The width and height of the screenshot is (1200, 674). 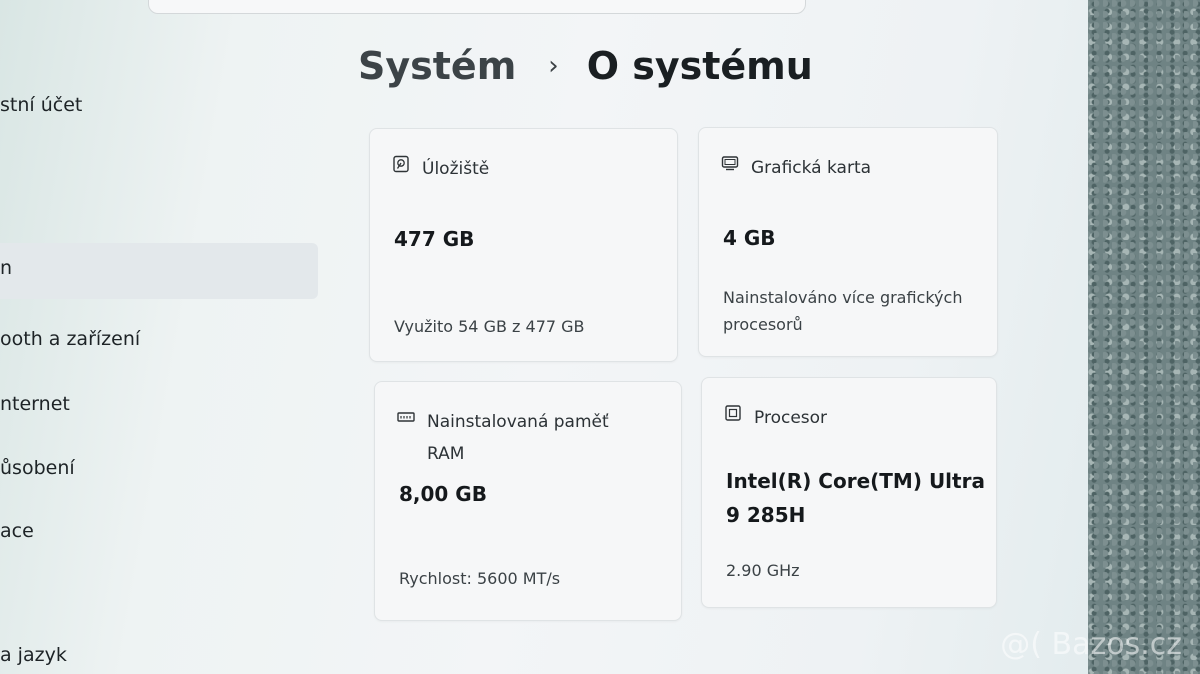 What do you see at coordinates (434, 239) in the screenshot?
I see `storage-value: 477 GB` at bounding box center [434, 239].